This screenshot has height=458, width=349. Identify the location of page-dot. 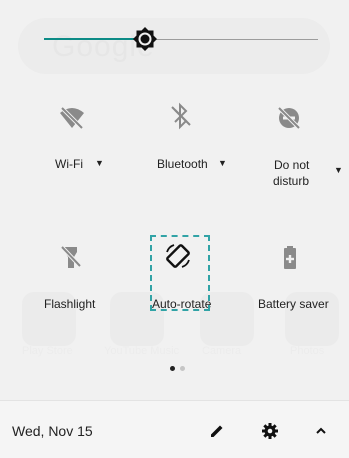
(182, 368).